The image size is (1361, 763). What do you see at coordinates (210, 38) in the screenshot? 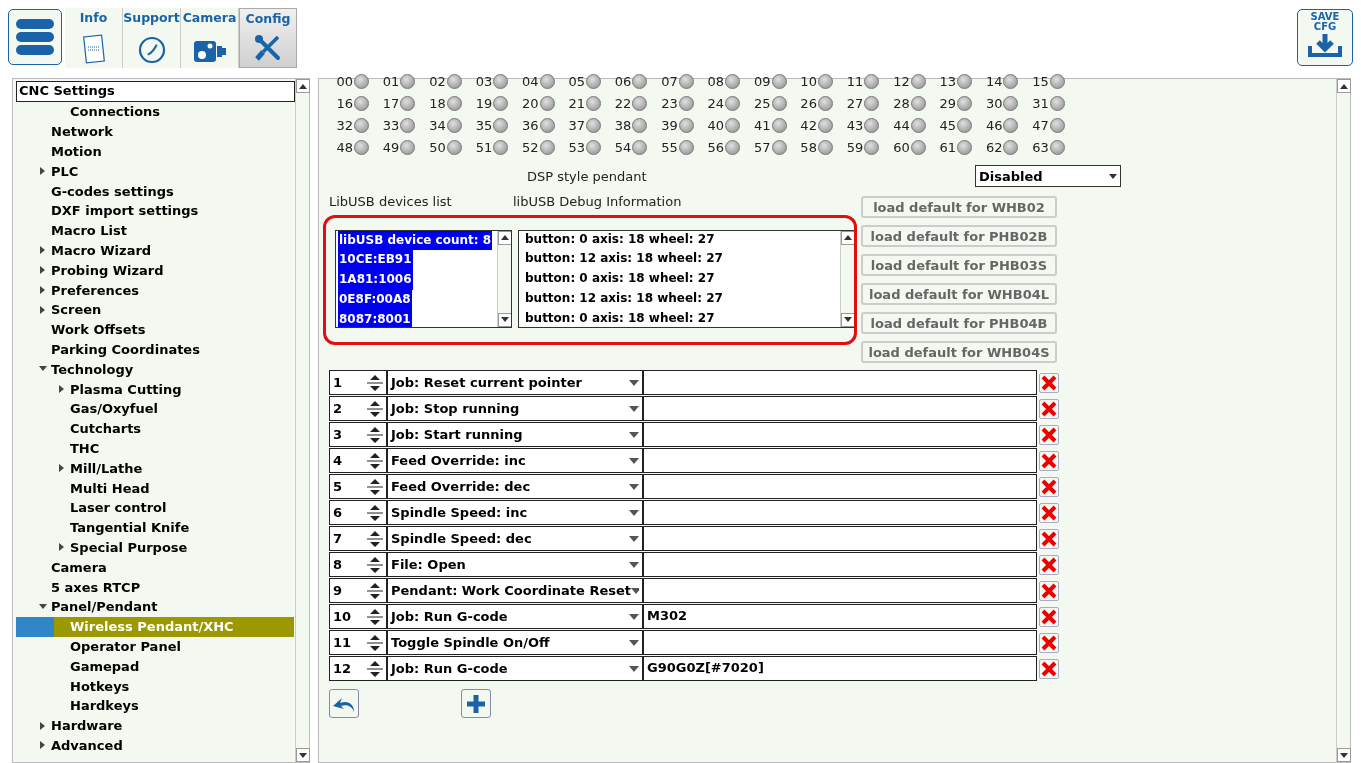
I see `tab: Camera` at bounding box center [210, 38].